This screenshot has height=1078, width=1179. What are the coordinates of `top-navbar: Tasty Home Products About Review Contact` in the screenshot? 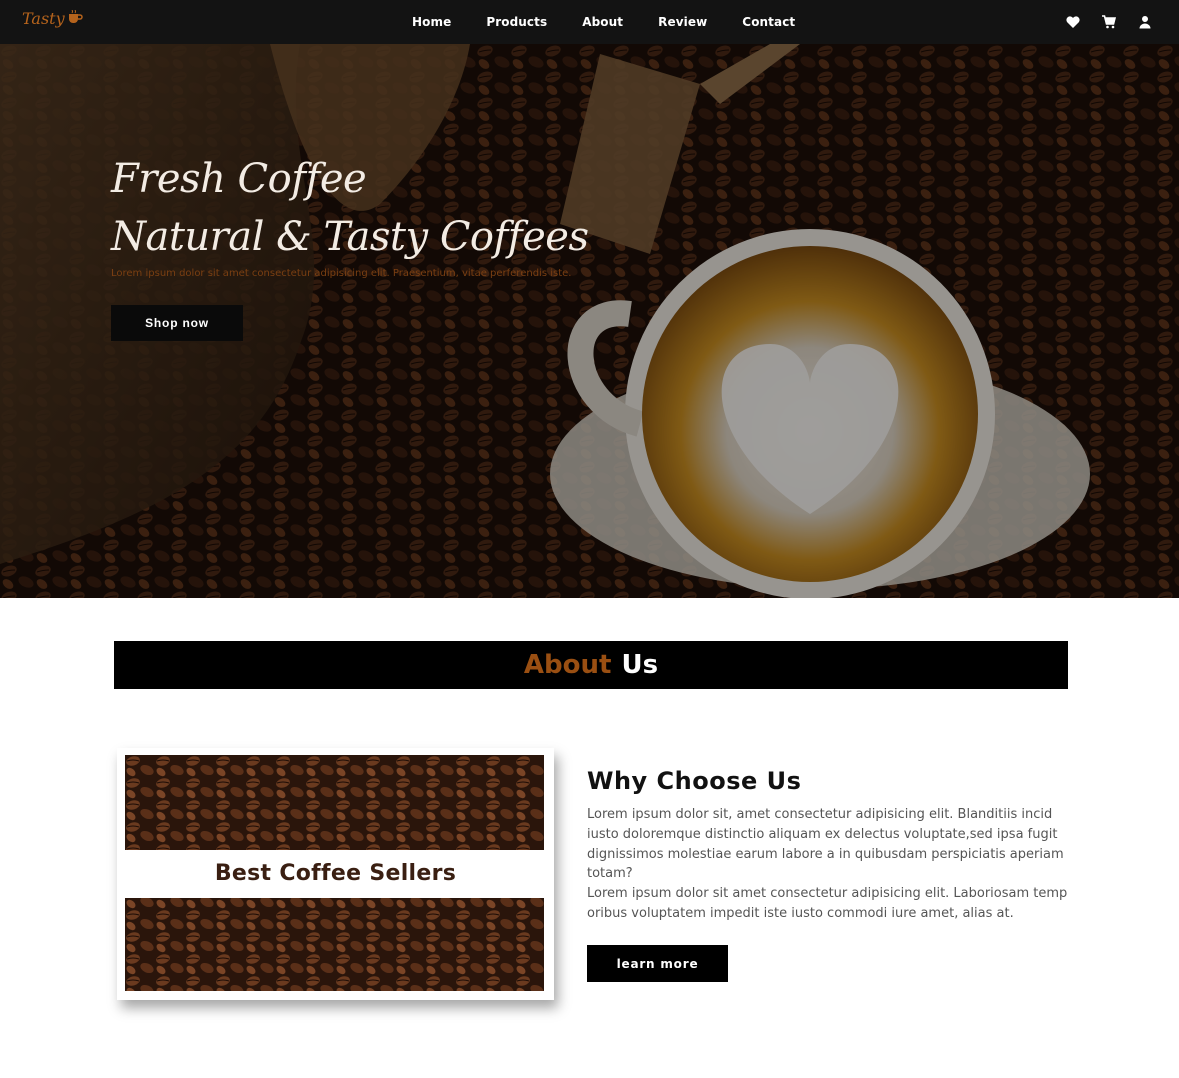 It's located at (589, 22).